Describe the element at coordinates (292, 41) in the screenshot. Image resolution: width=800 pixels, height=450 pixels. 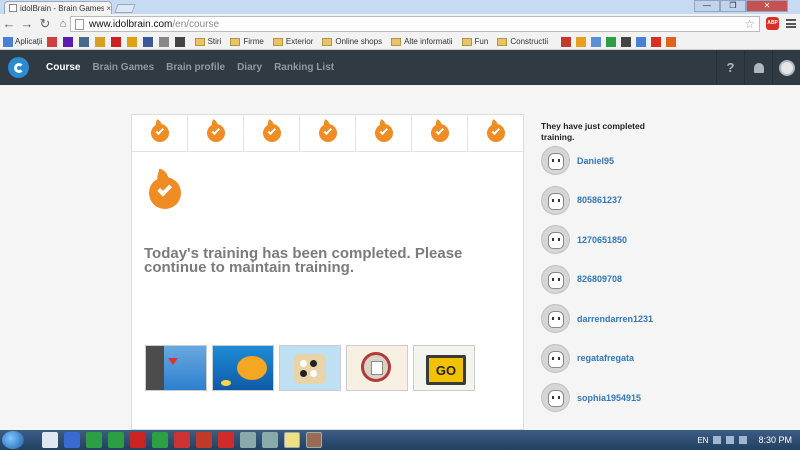
I see `bookmark-folder: Exterior` at that location.